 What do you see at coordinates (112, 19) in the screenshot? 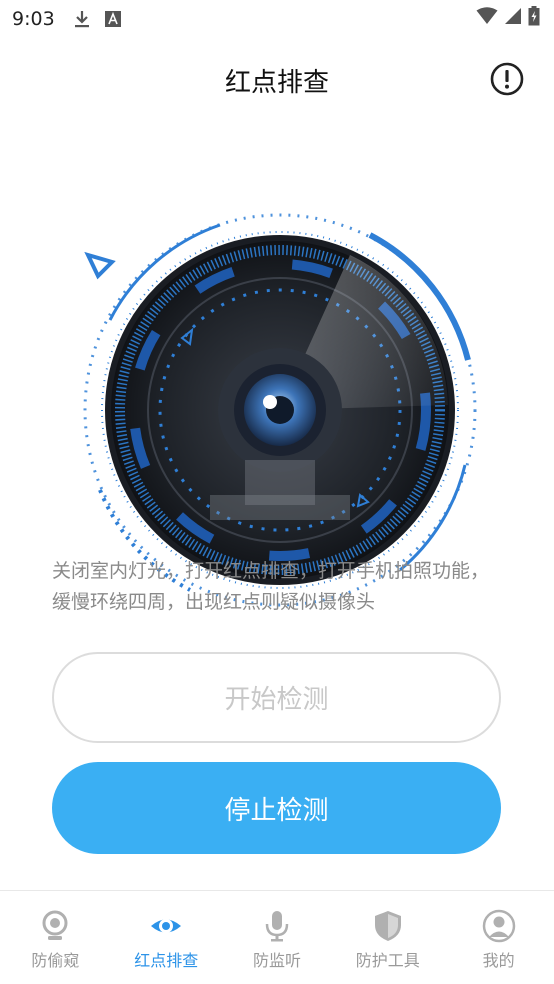
I see `a-notification-icon` at bounding box center [112, 19].